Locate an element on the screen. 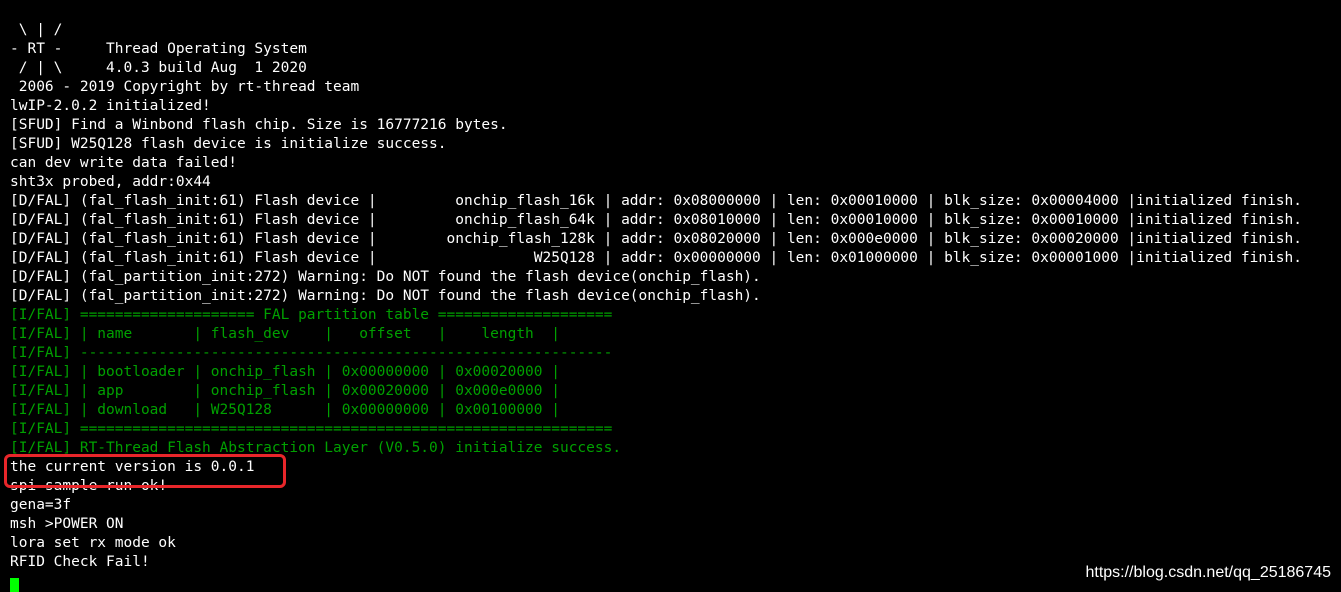 The image size is (1341, 592). terminal-line: lora set rx mode ok is located at coordinates (93, 543).